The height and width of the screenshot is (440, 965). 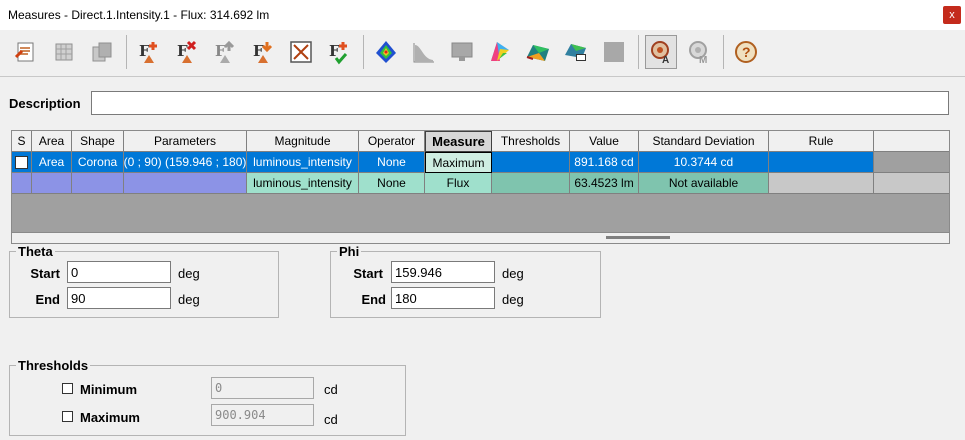 I want to click on column-header-standard-deviation: Standard Deviation, so click(x=704, y=141).